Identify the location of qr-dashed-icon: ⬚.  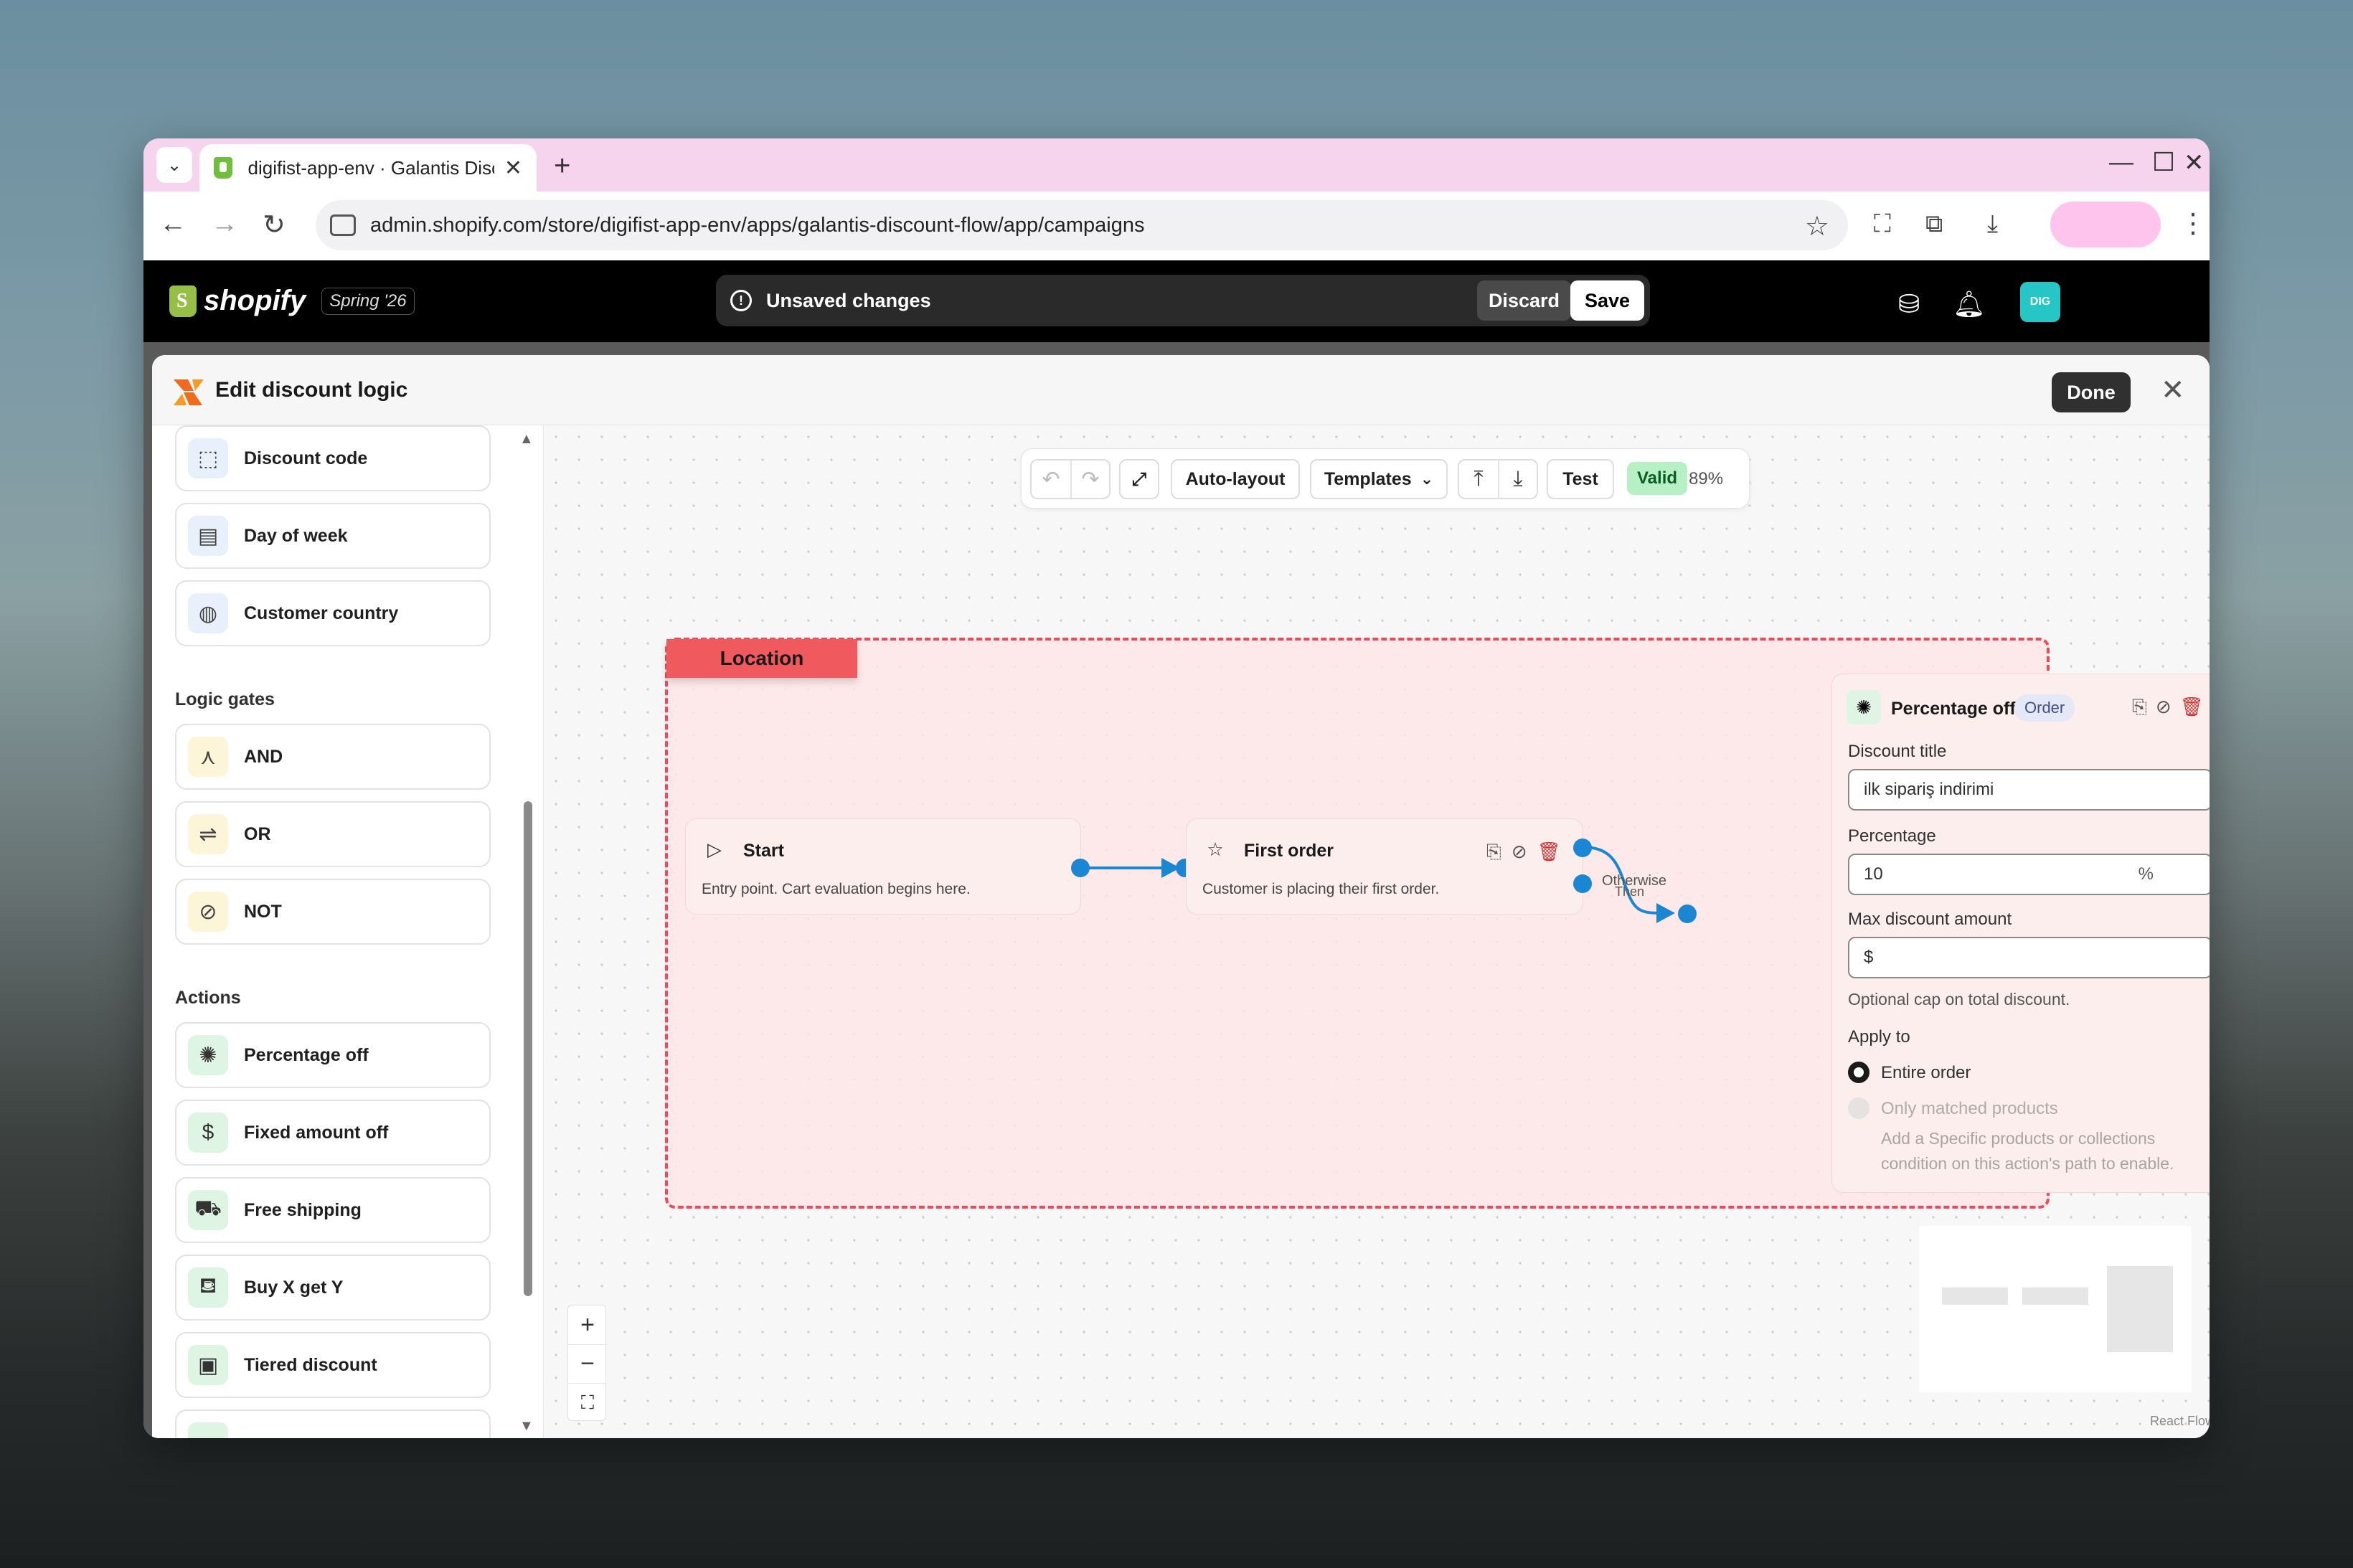
(208, 458).